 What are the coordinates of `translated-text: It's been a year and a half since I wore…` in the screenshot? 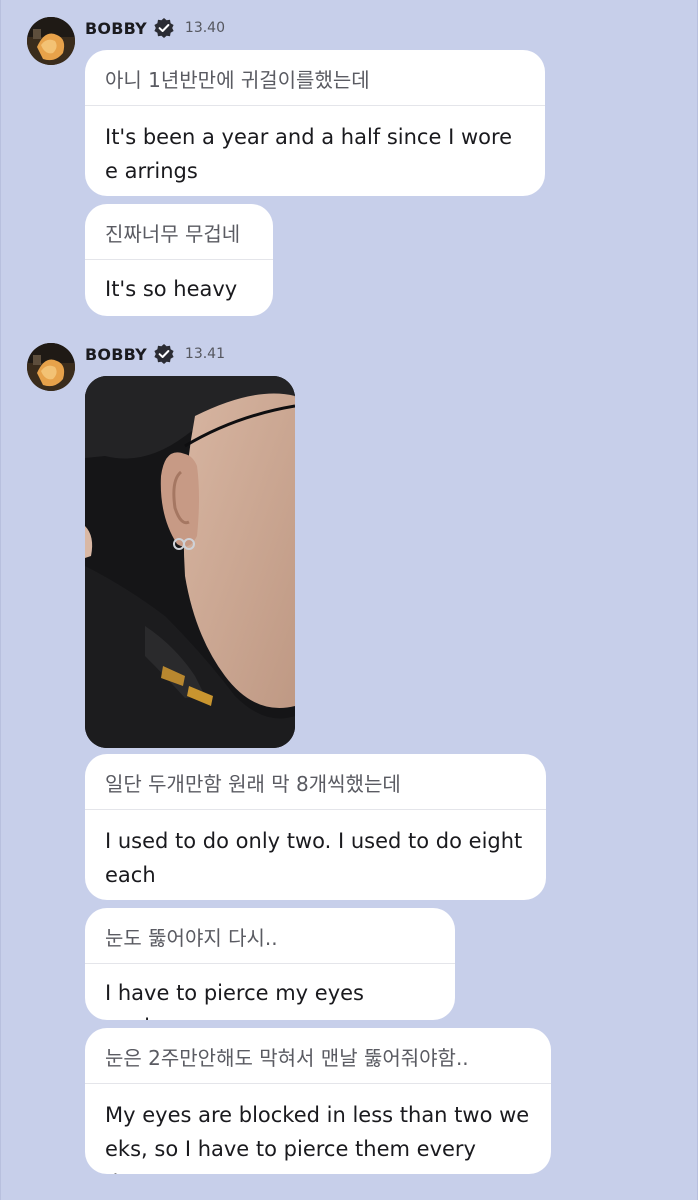 It's located at (309, 154).